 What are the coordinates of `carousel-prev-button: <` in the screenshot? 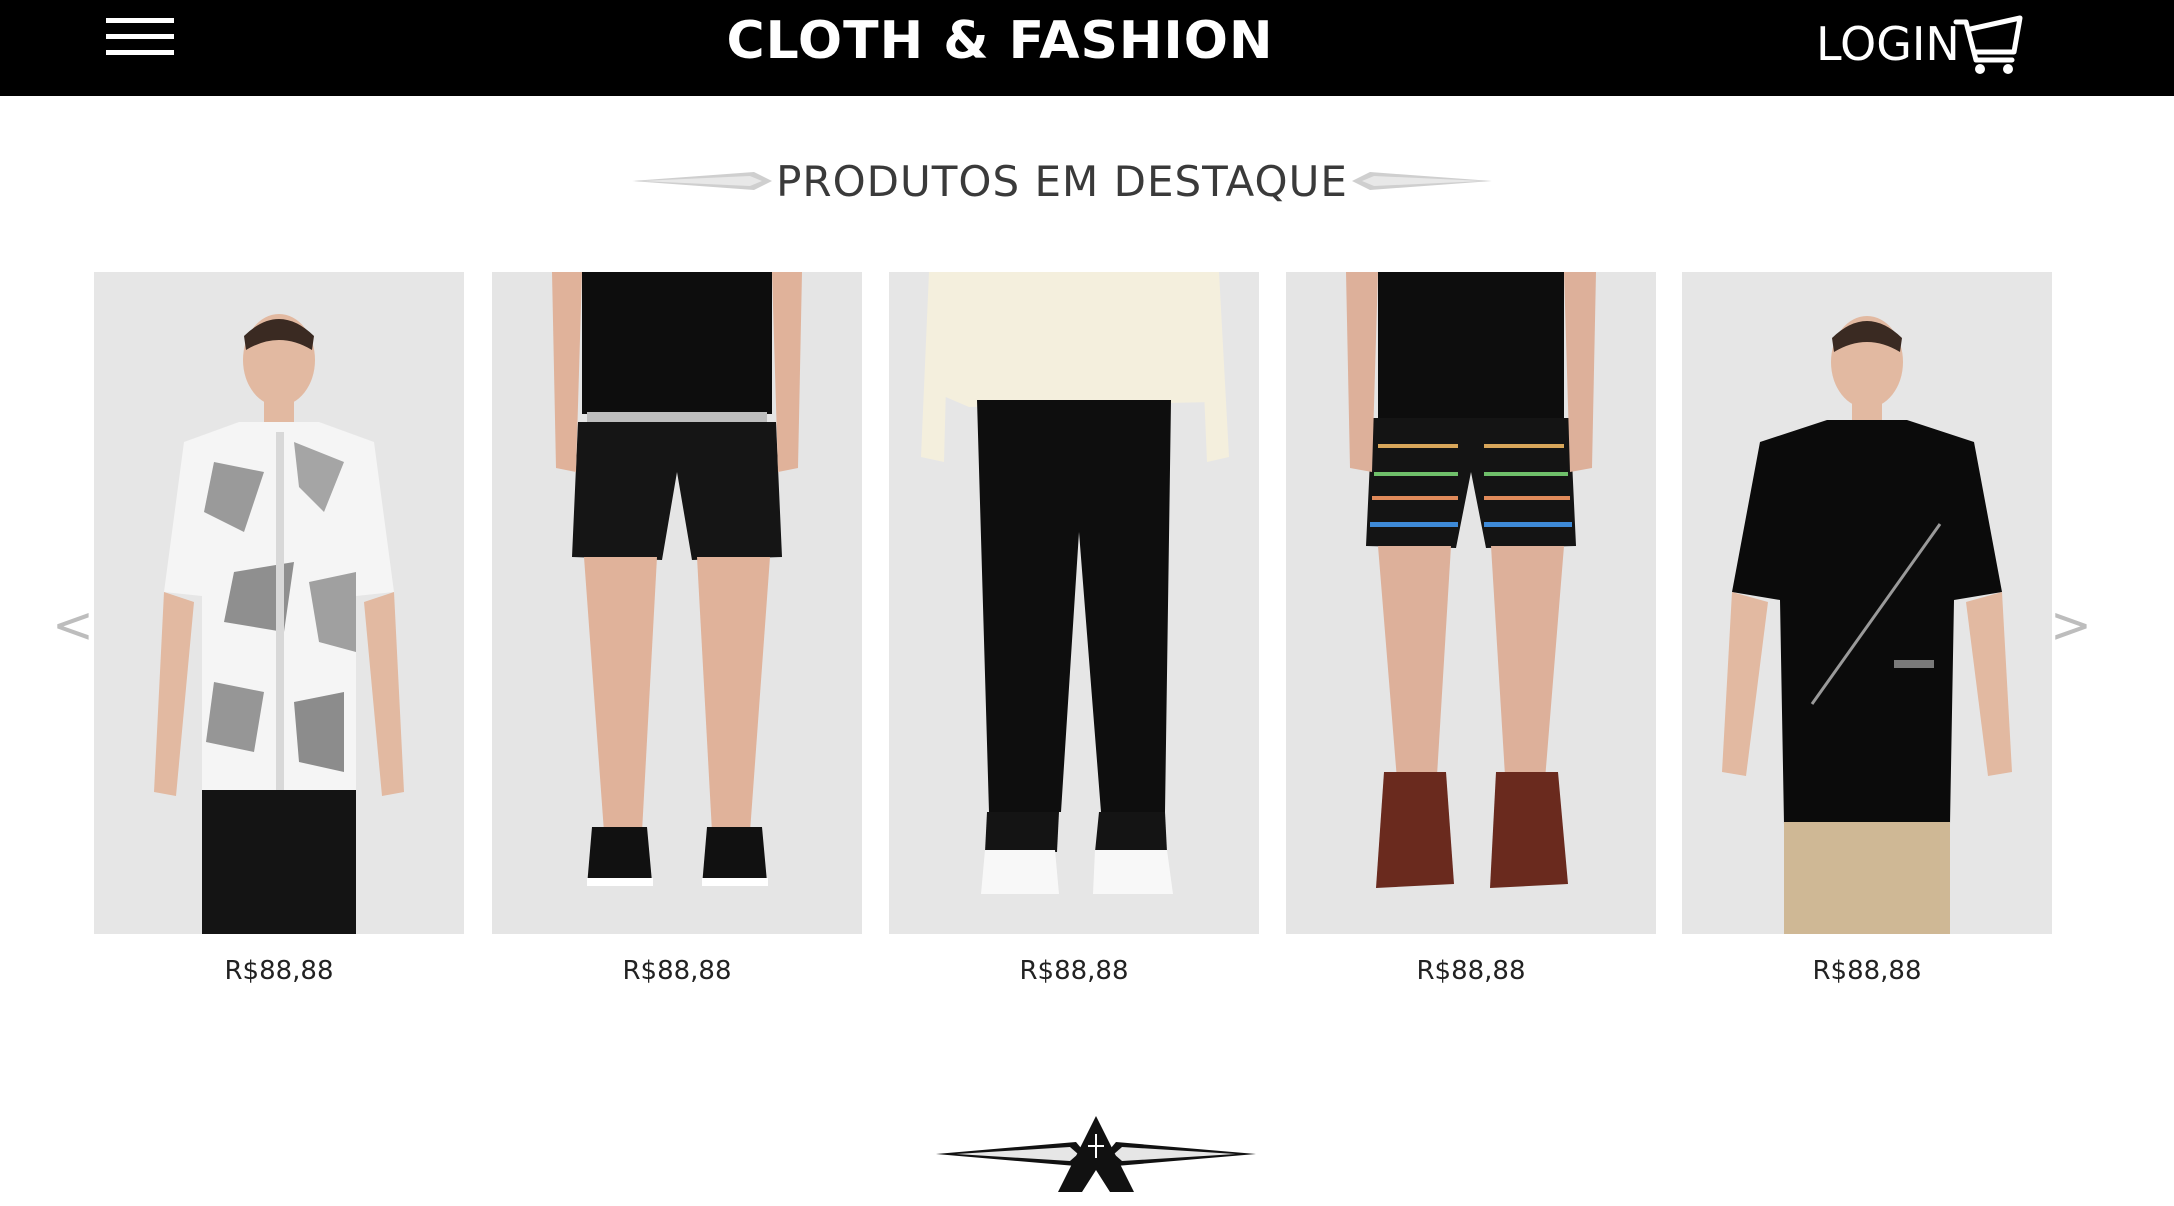 It's located at (73, 625).